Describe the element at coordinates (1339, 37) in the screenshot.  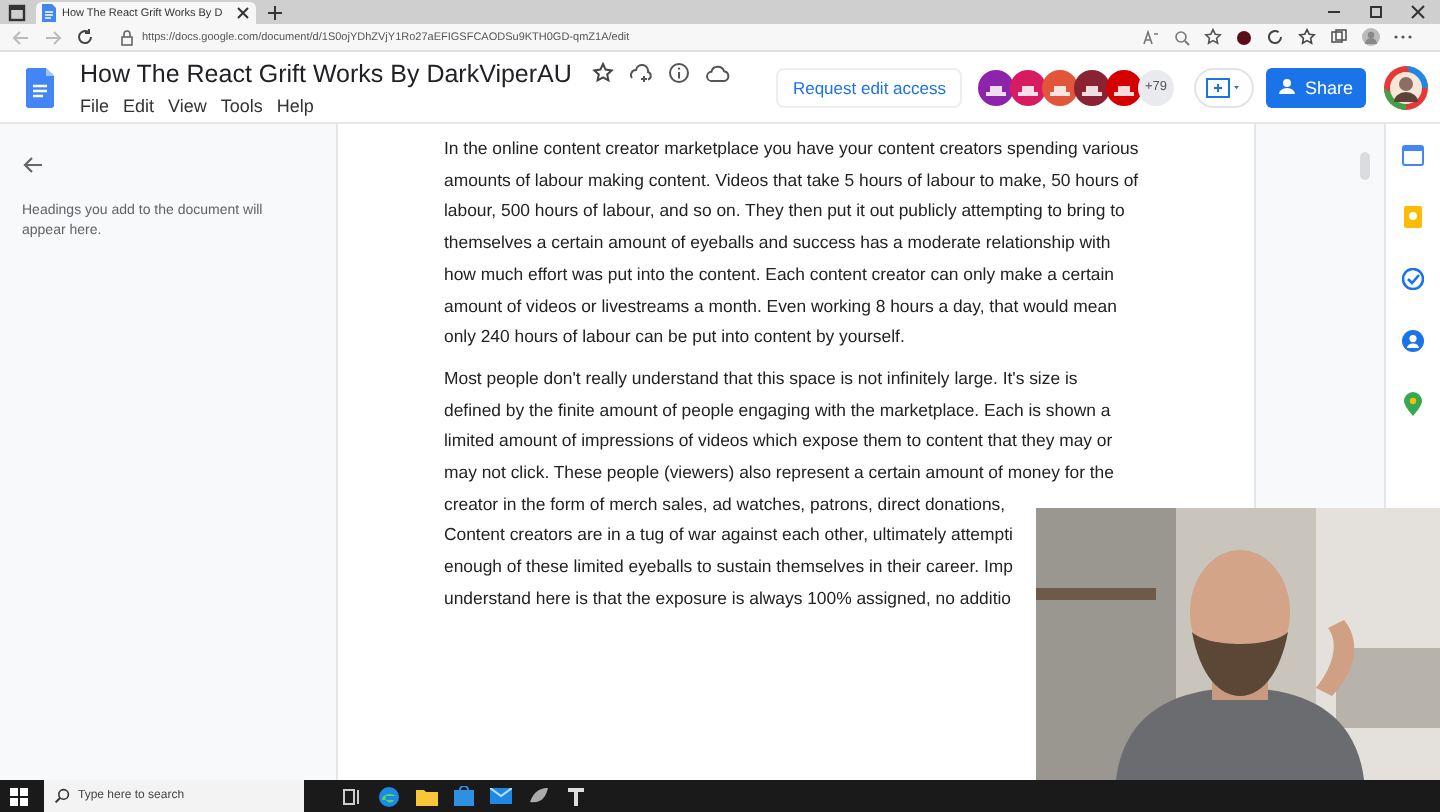
I see `collections-icon` at that location.